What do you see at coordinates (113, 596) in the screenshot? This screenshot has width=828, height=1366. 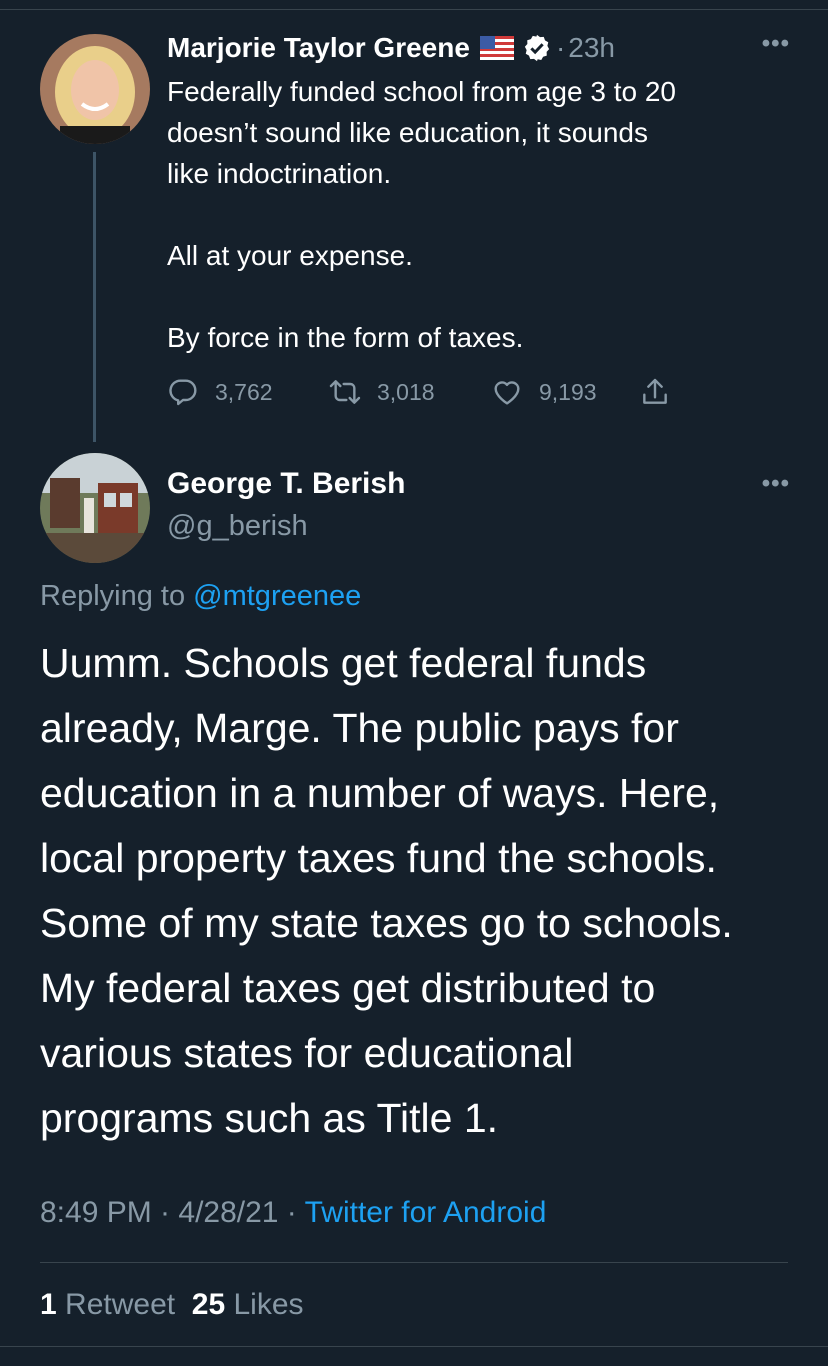 I see `replying-to-label: Replying to` at bounding box center [113, 596].